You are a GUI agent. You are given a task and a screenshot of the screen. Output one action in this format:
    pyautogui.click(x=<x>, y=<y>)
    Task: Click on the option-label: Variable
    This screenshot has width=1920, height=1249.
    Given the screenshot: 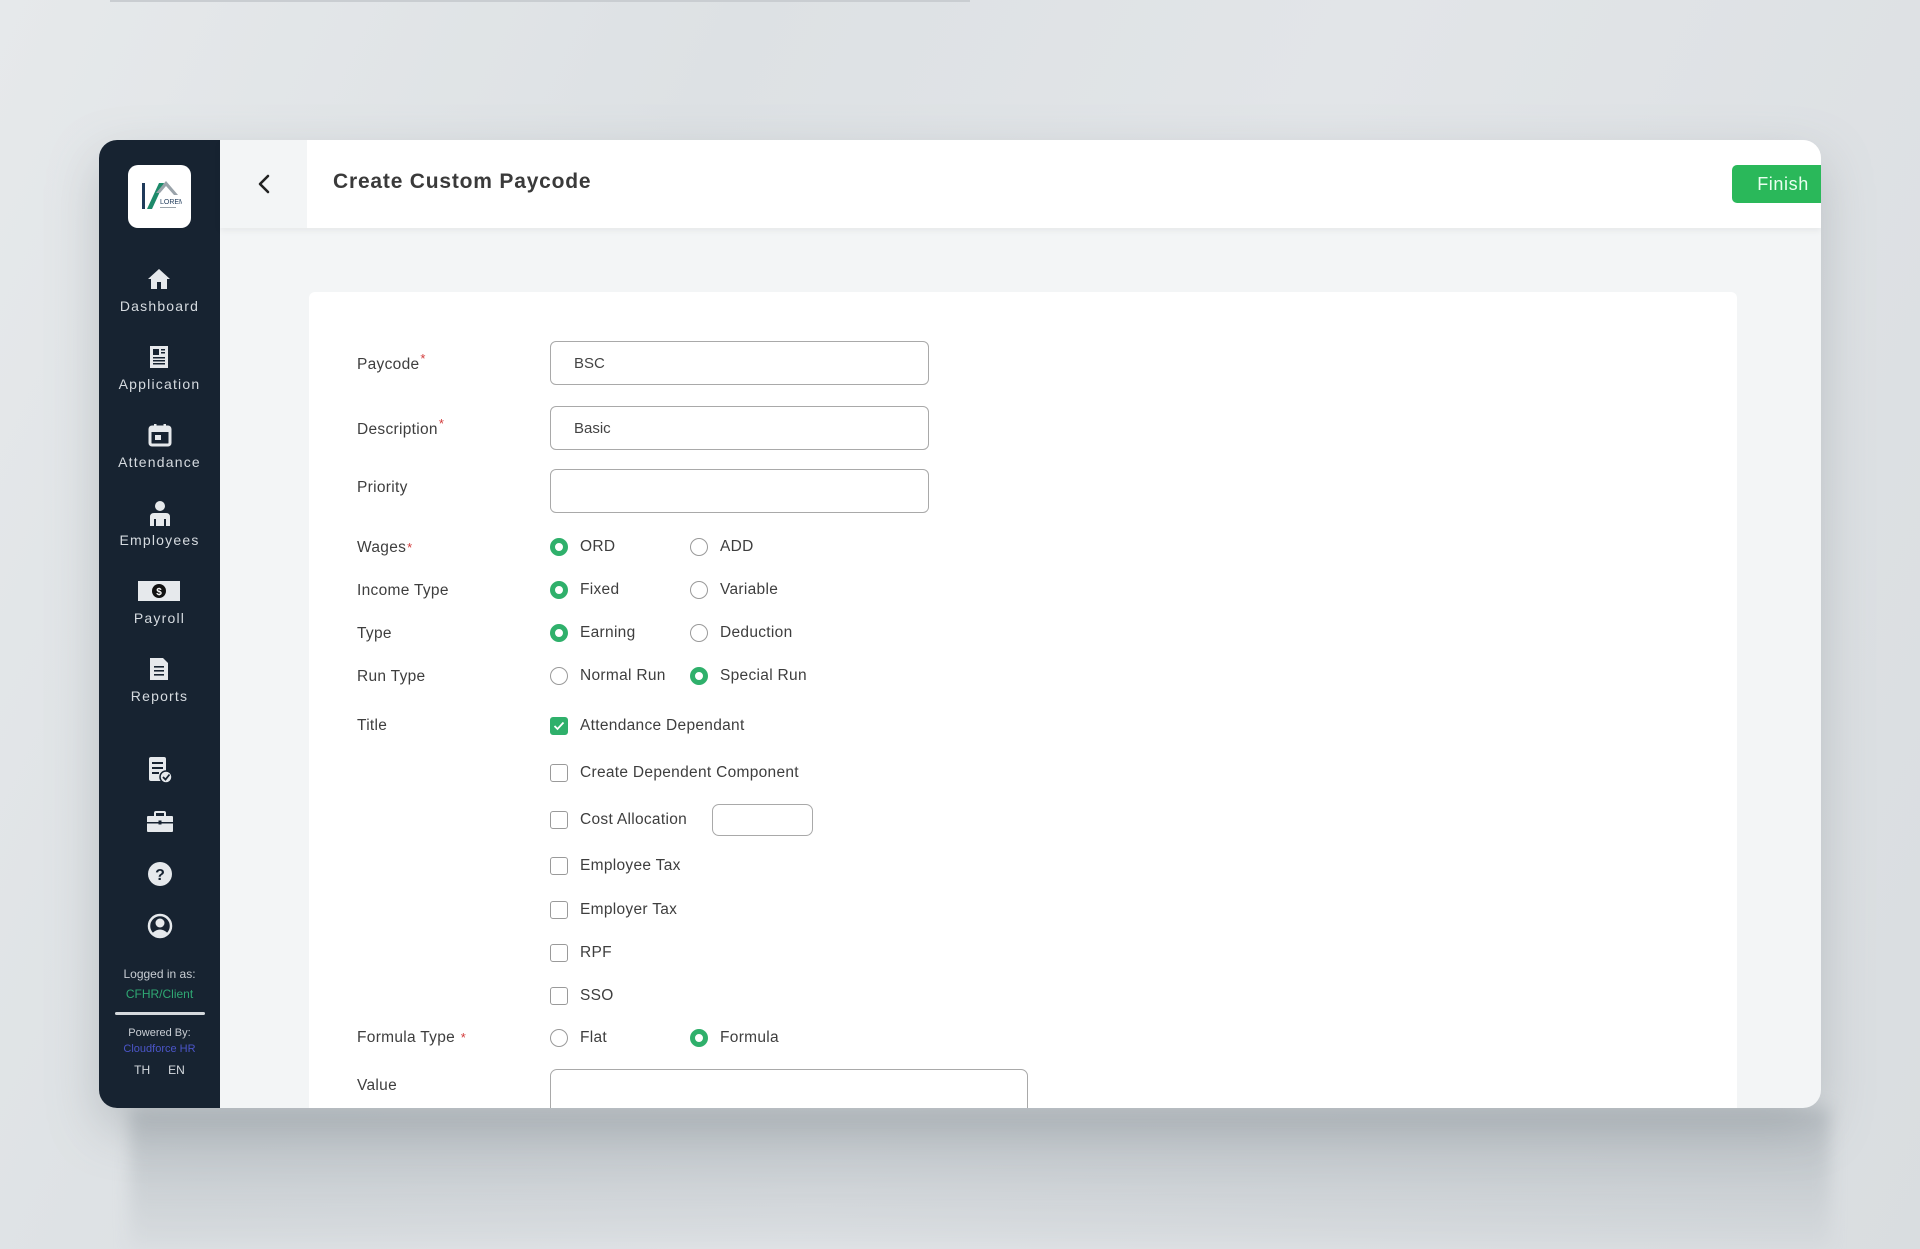 What is the action you would take?
    pyautogui.click(x=749, y=589)
    